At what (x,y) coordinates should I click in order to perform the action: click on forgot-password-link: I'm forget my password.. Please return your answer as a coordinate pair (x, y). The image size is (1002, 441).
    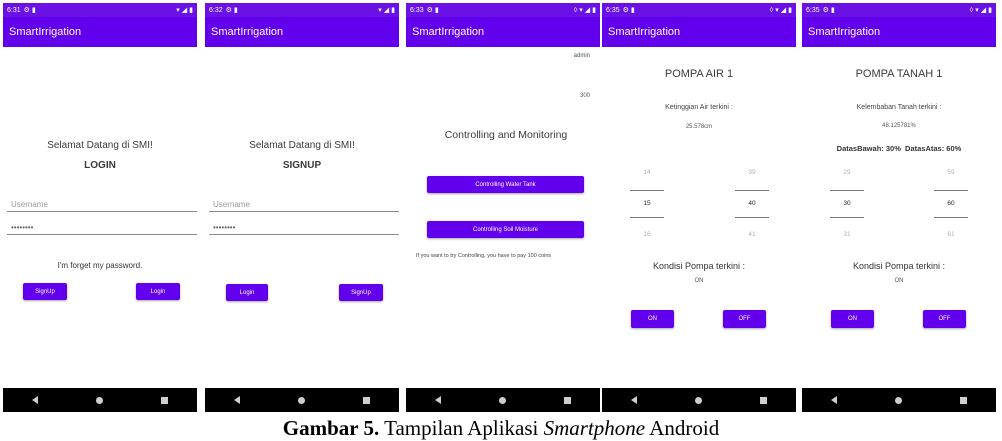
    Looking at the image, I should click on (100, 265).